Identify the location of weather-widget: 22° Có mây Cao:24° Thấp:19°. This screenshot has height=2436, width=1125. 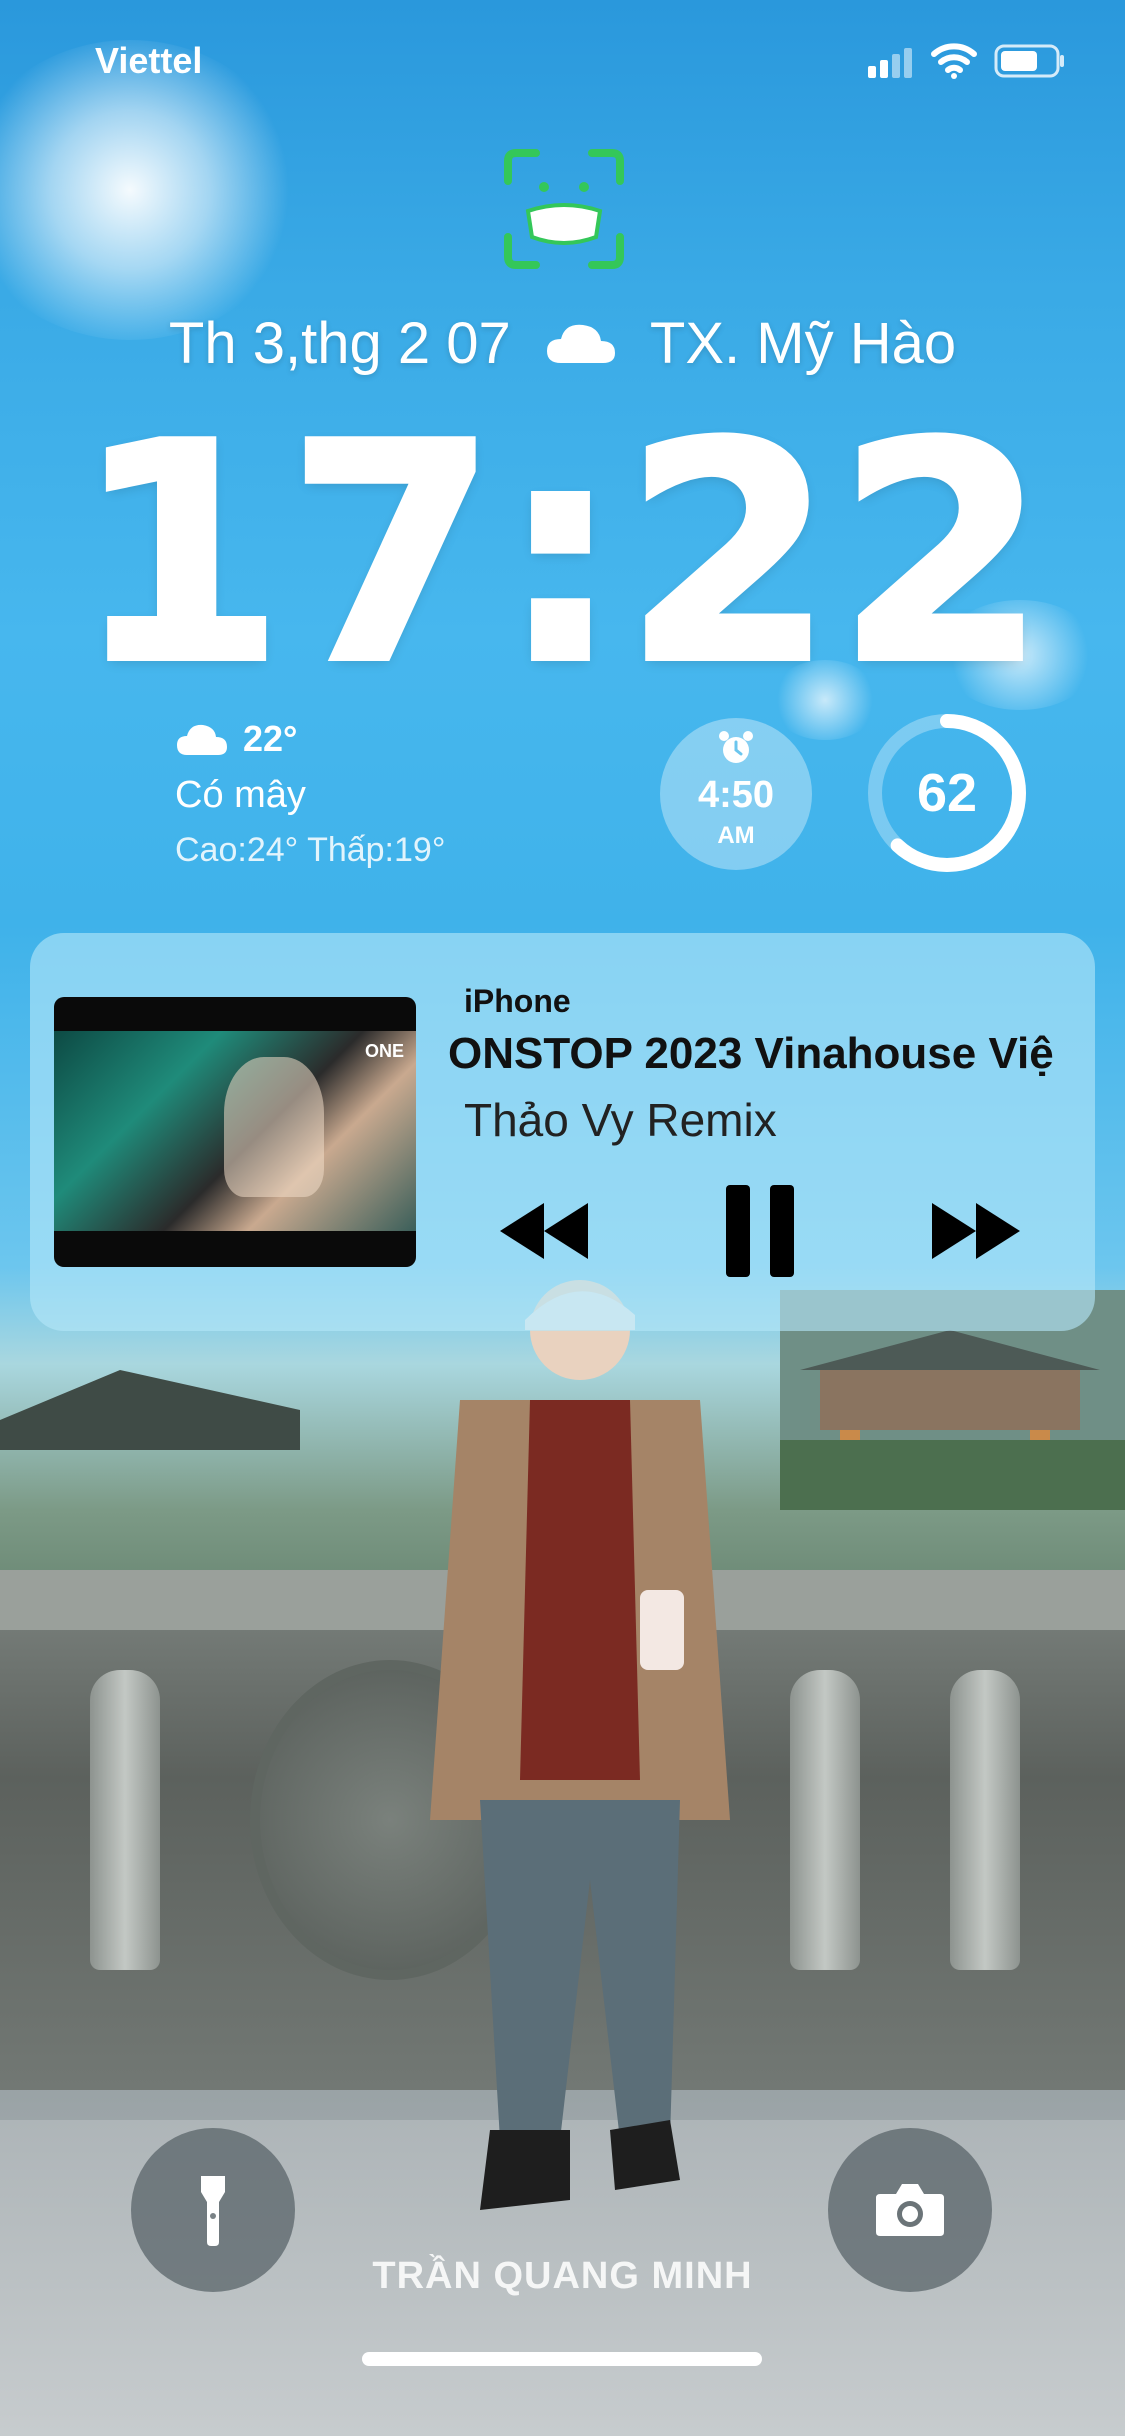
(310, 794).